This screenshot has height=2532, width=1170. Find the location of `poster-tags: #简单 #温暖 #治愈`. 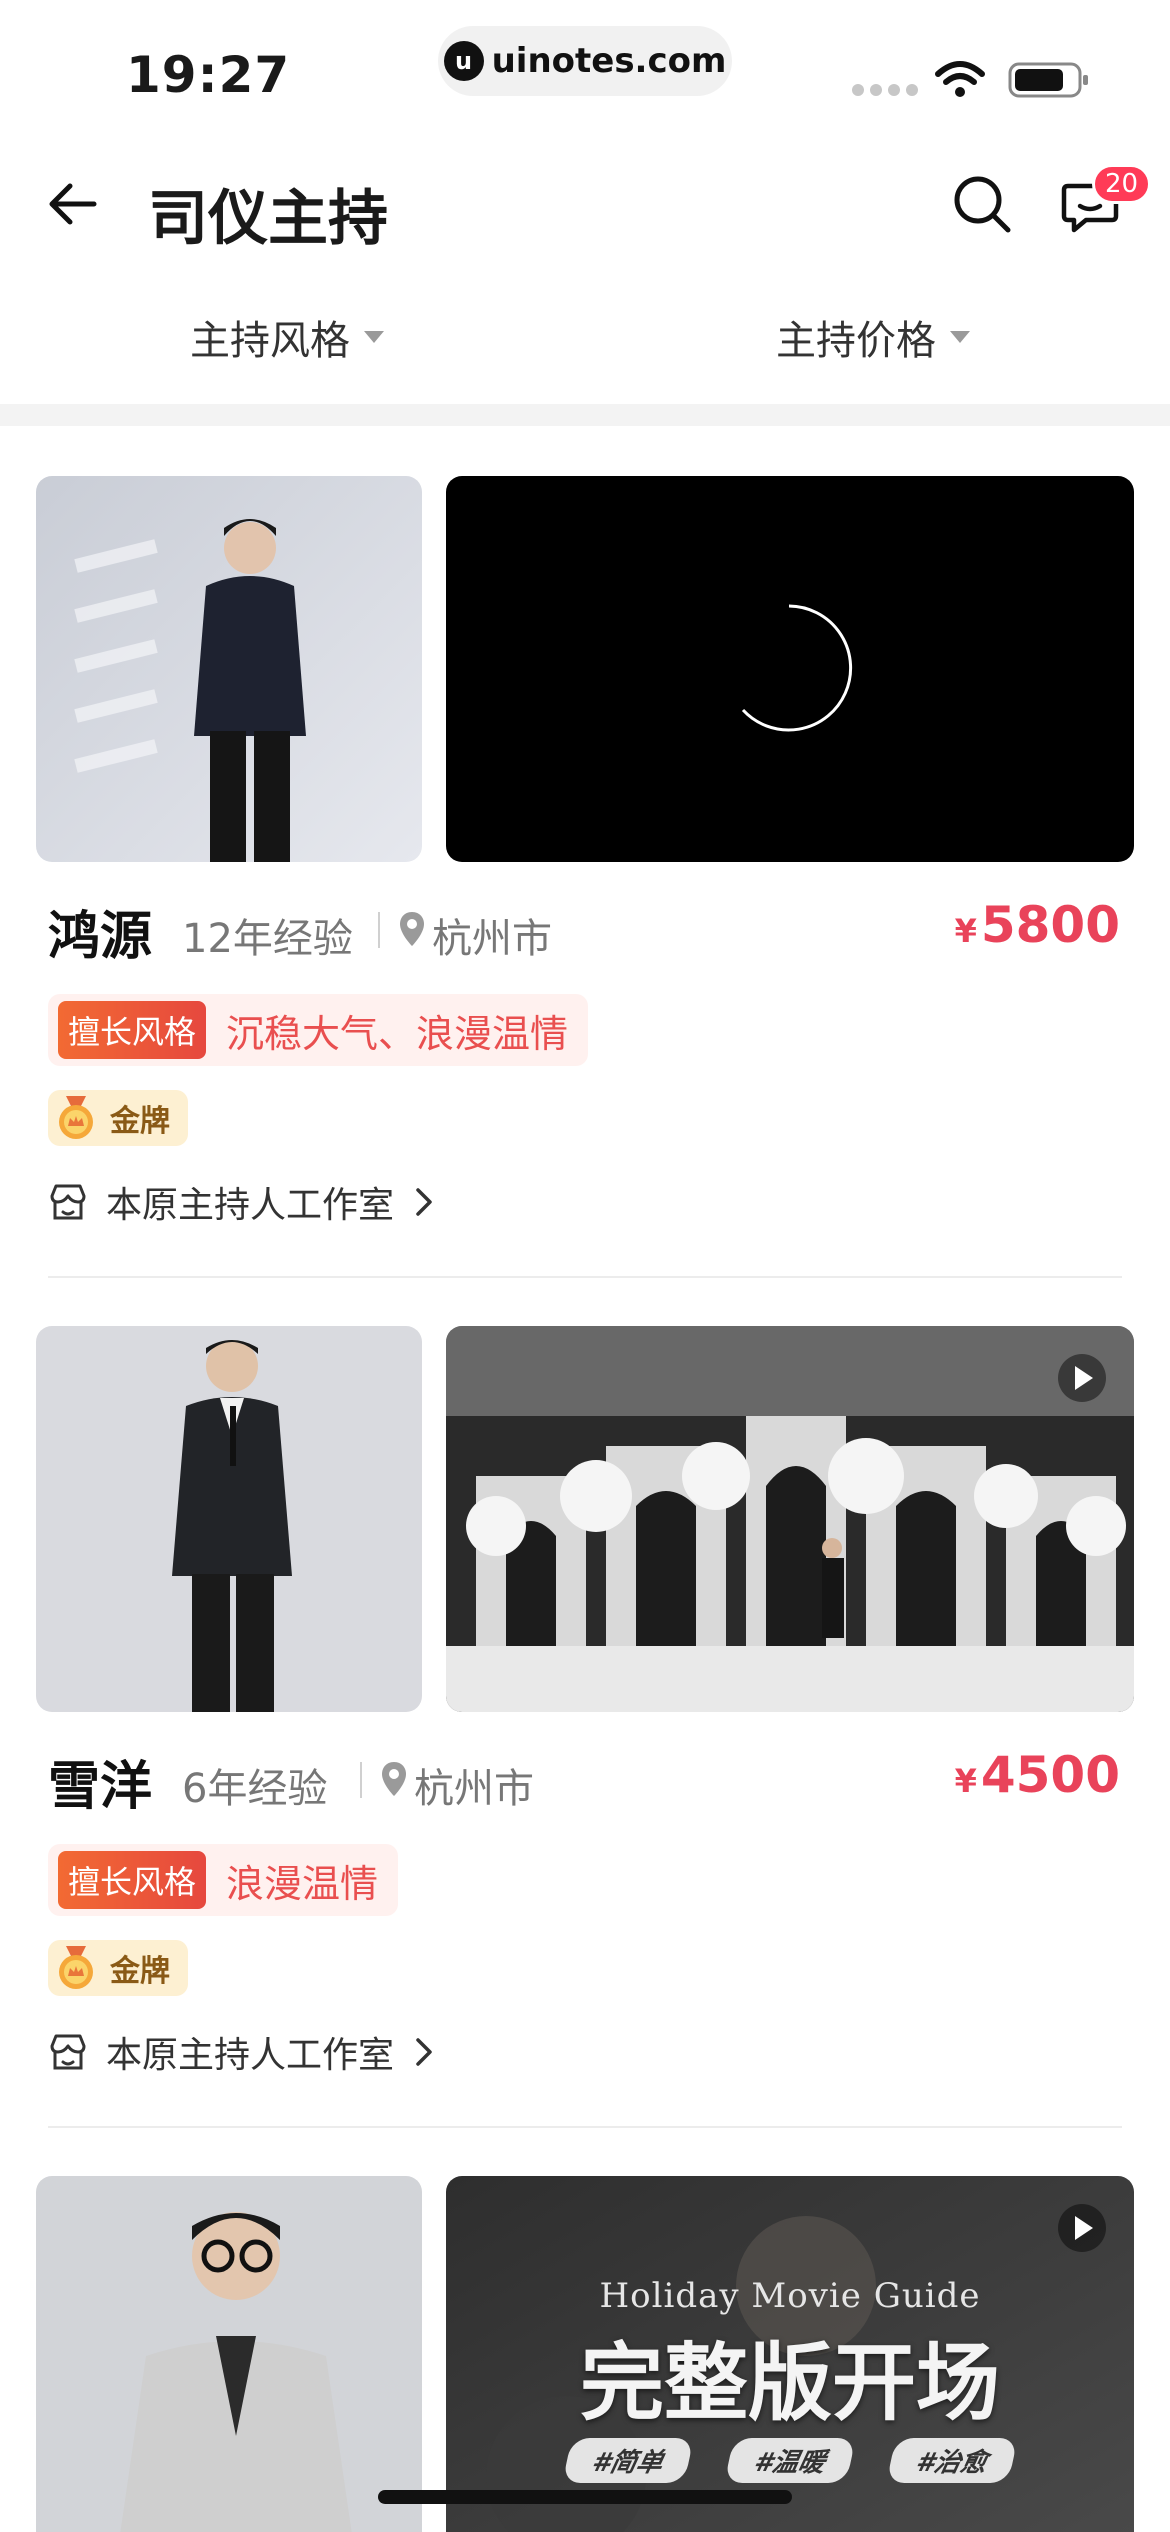

poster-tags: #简单 #温暖 #治愈 is located at coordinates (790, 2460).